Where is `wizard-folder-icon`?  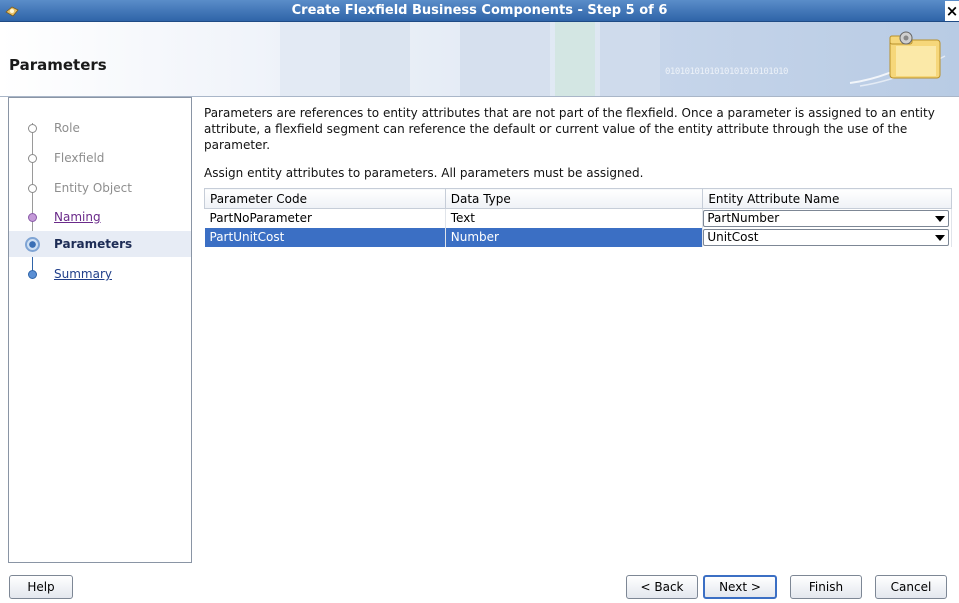 wizard-folder-icon is located at coordinates (897, 59).